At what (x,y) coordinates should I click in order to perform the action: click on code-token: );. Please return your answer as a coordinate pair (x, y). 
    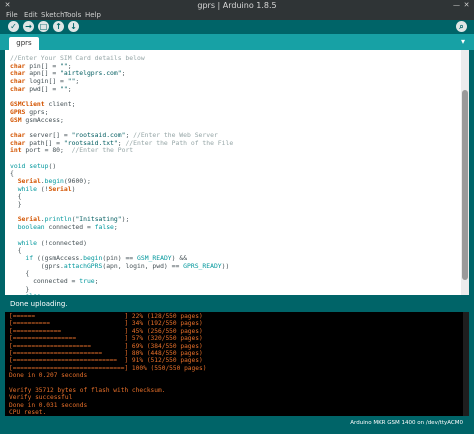
    Looking at the image, I should click on (125, 219).